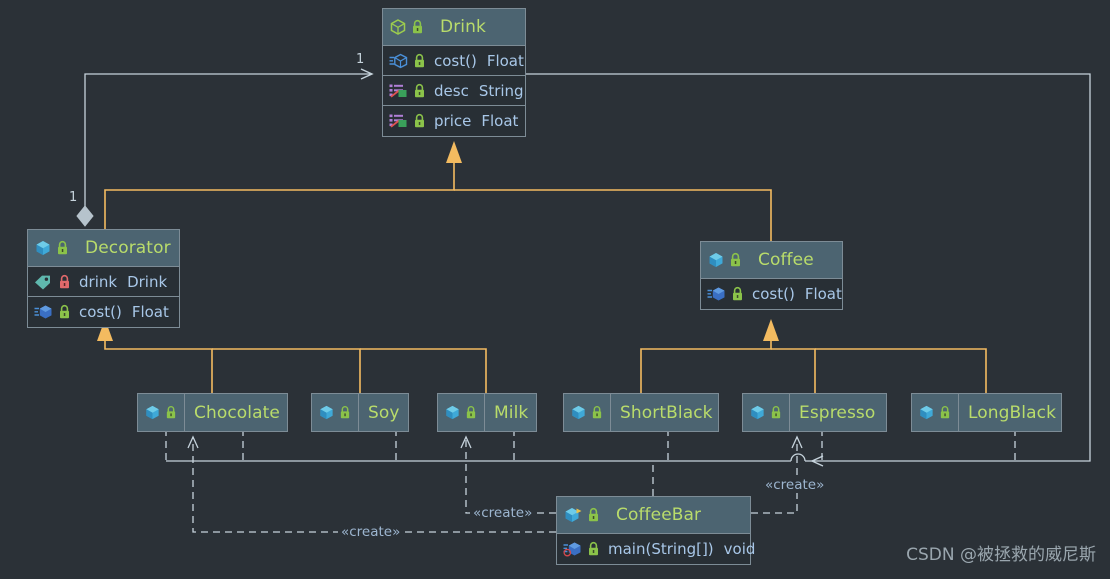 The width and height of the screenshot is (1110, 579). I want to click on class-box-shortblack: ShortBlack, so click(641, 412).